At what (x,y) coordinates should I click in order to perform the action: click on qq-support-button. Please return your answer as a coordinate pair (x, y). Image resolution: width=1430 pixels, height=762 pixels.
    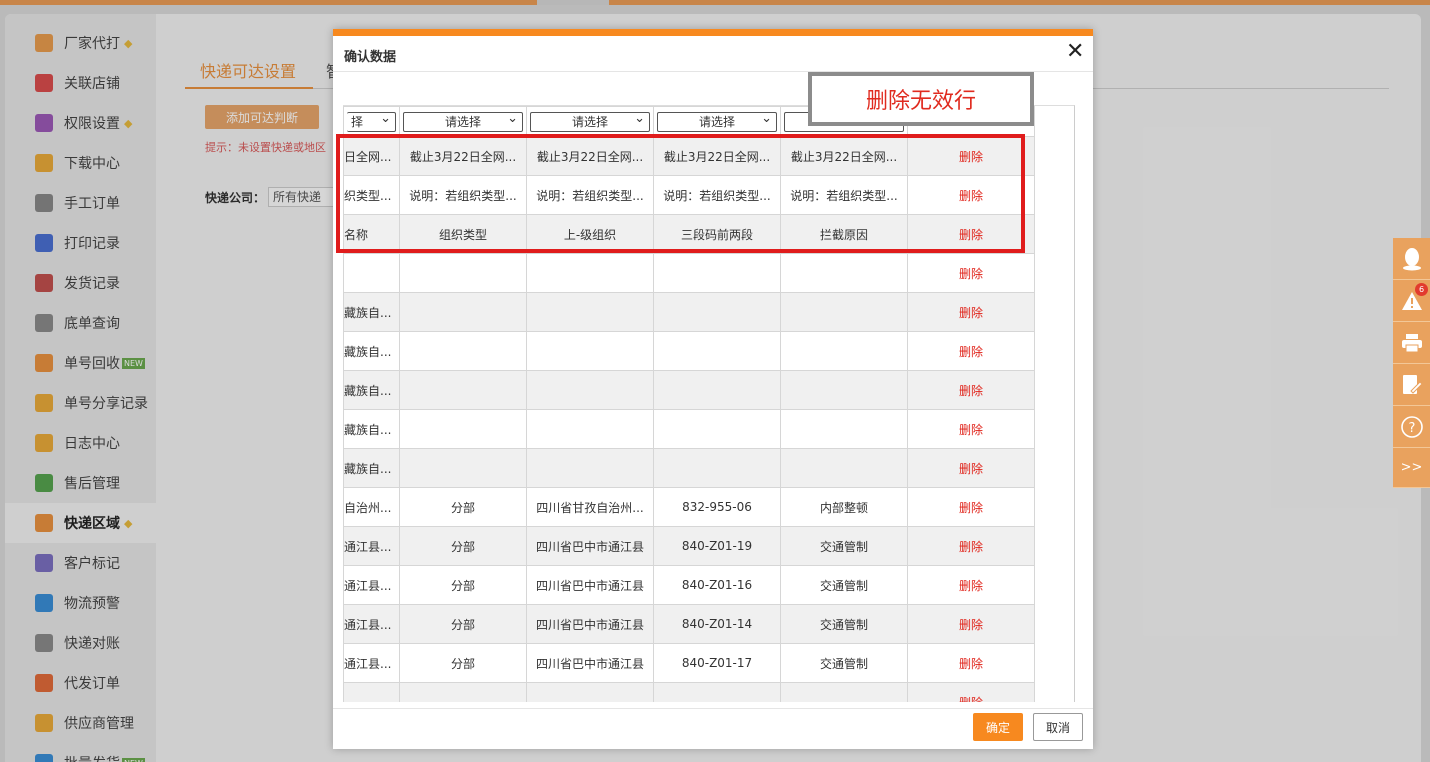
    Looking at the image, I should click on (1411, 259).